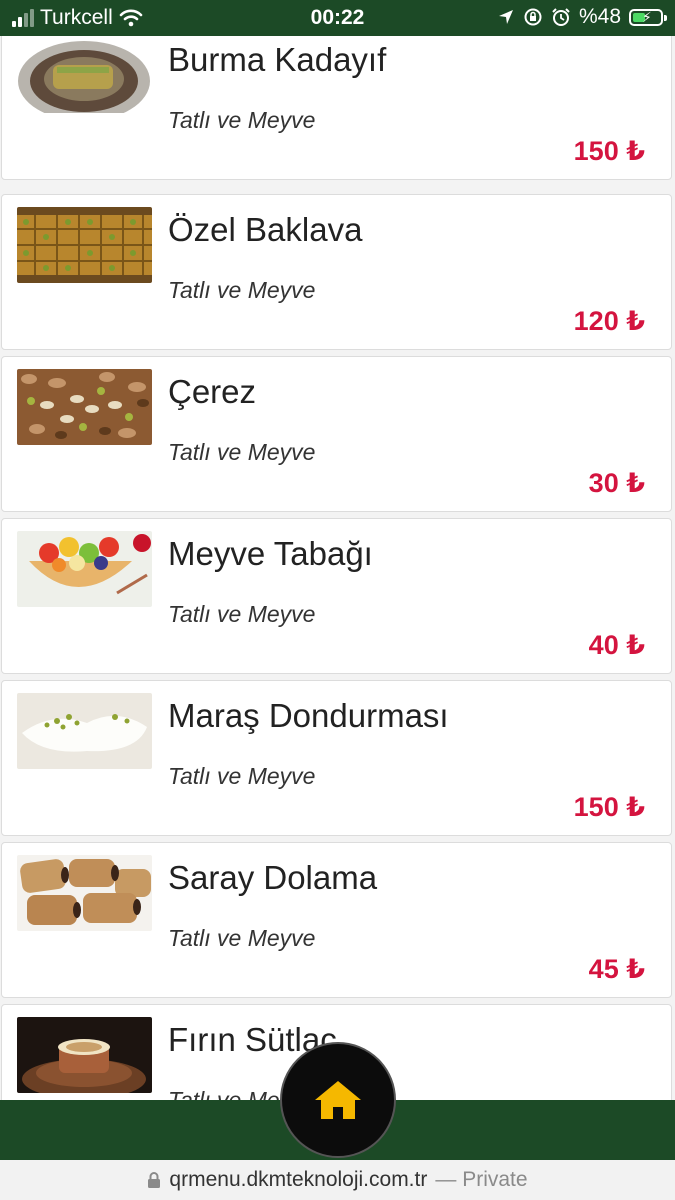  What do you see at coordinates (481, 1179) in the screenshot?
I see `private-label: — Private` at bounding box center [481, 1179].